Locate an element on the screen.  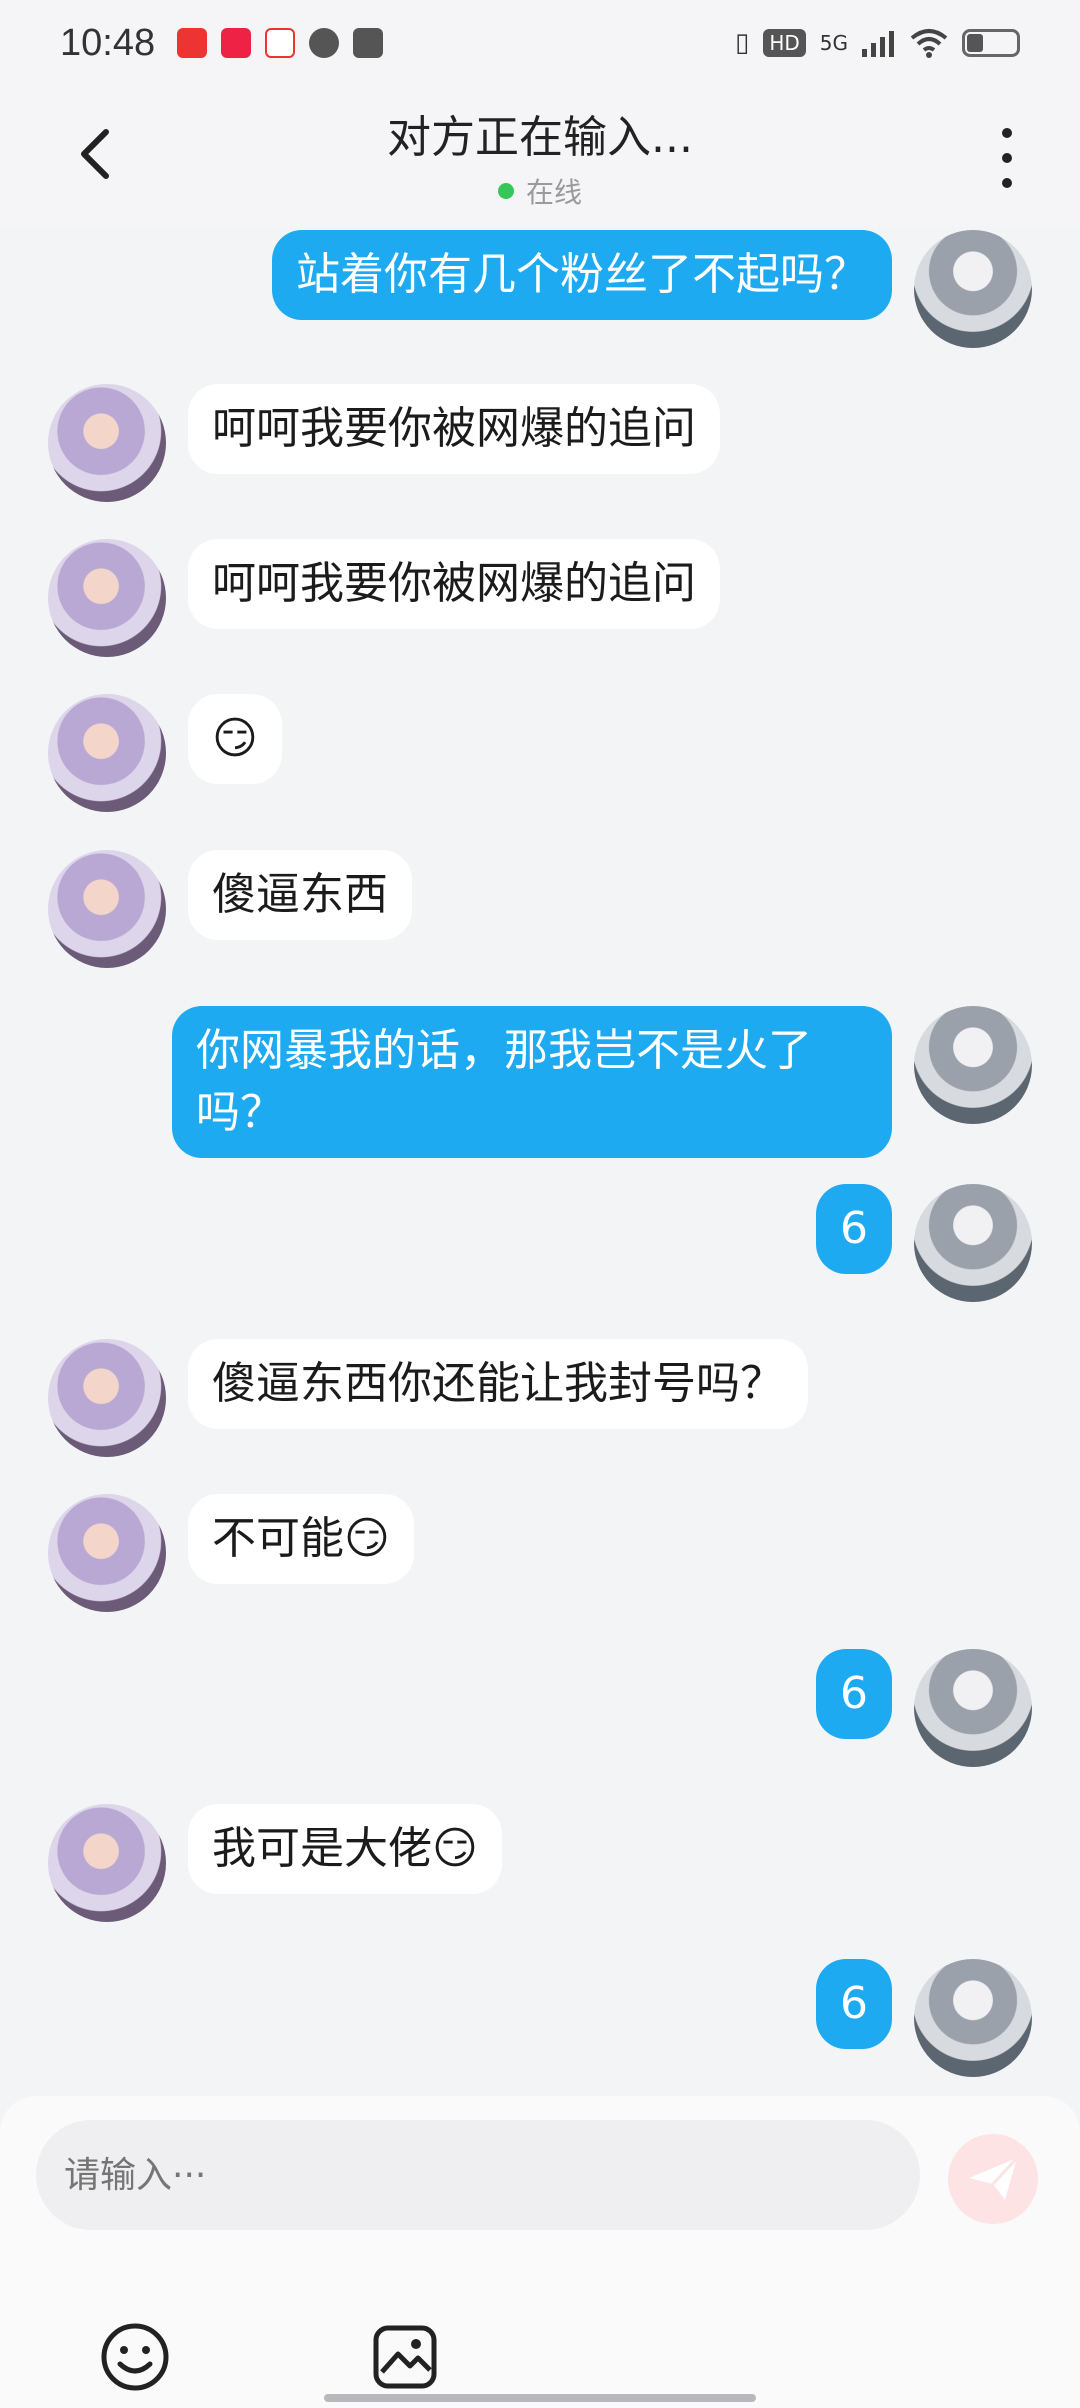
battery-icon is located at coordinates (991, 43).